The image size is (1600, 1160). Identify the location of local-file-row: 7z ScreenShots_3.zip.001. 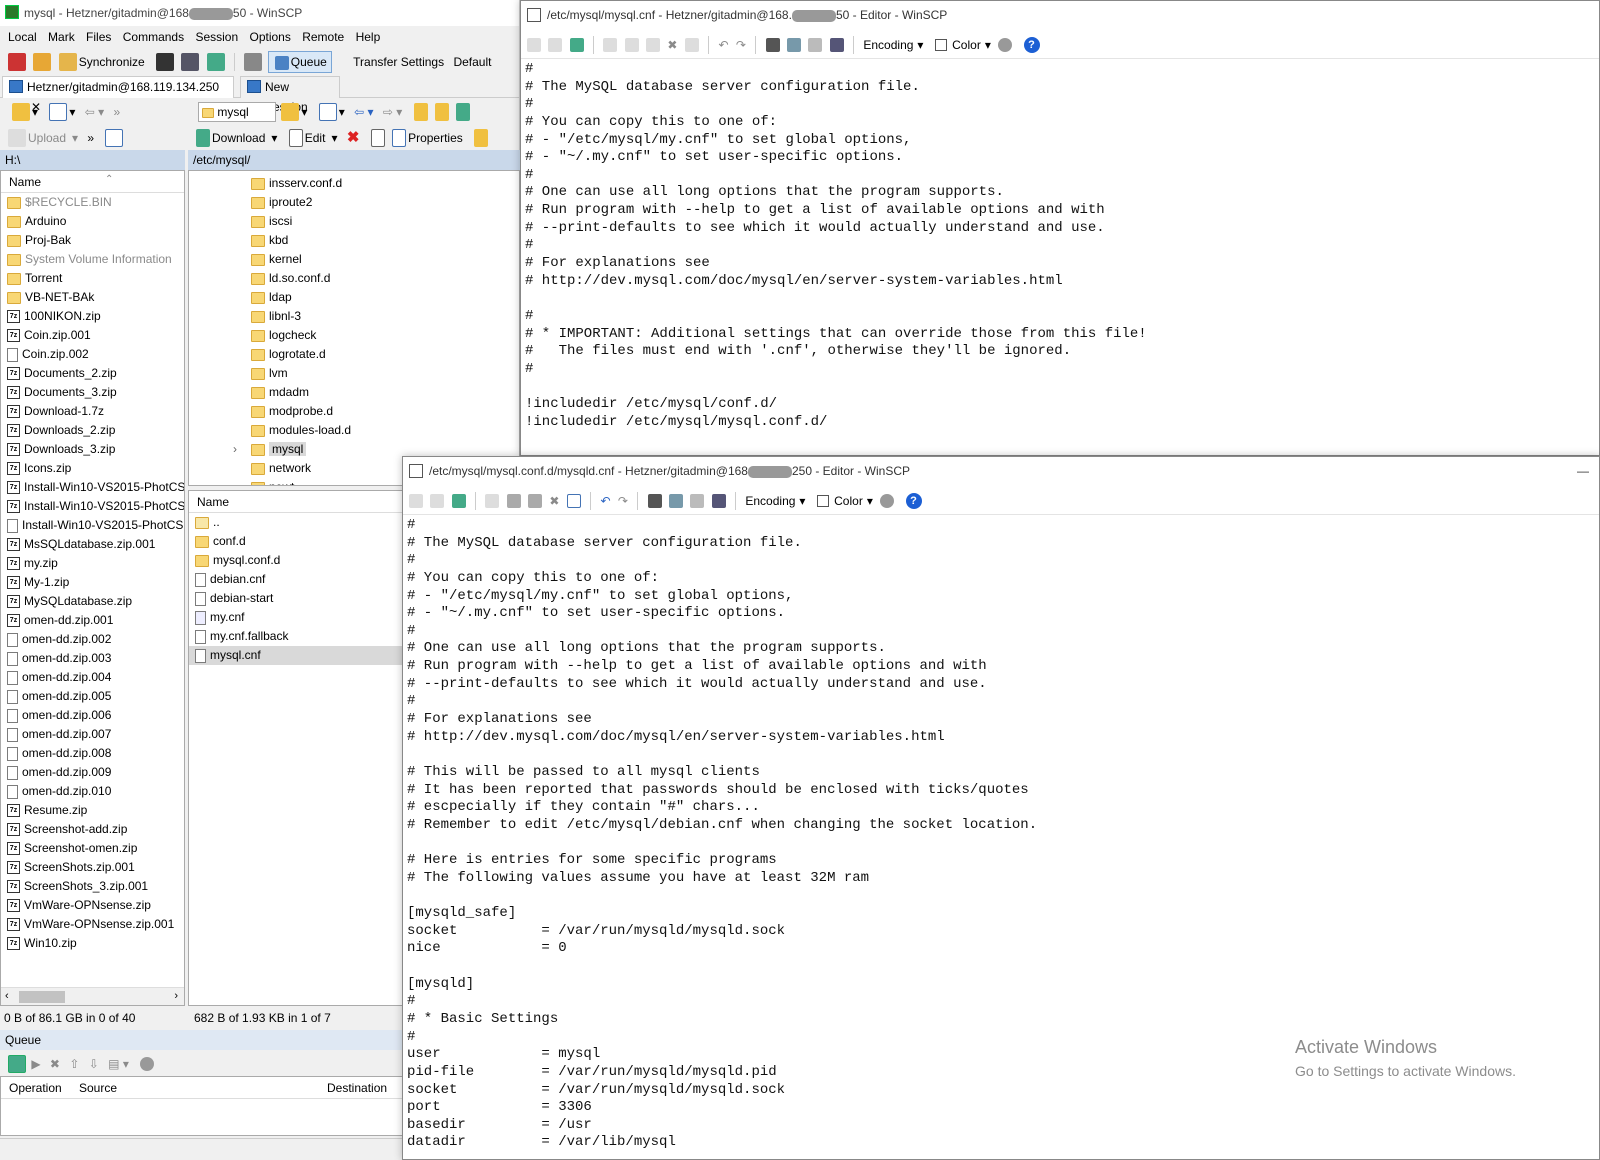
(92, 886).